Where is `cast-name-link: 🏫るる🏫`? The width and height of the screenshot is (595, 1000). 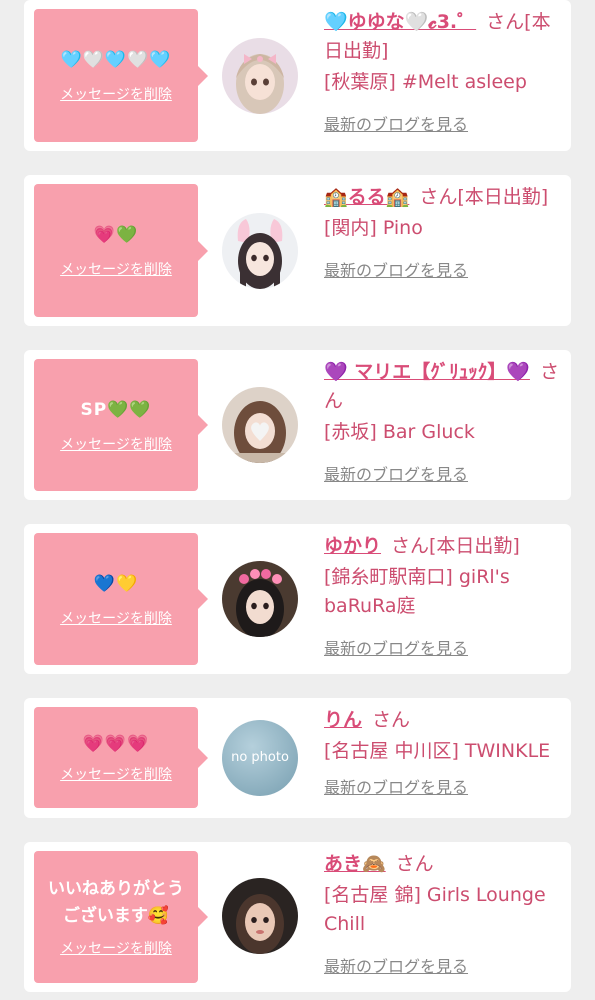 cast-name-link: 🏫るる🏫 is located at coordinates (366, 197).